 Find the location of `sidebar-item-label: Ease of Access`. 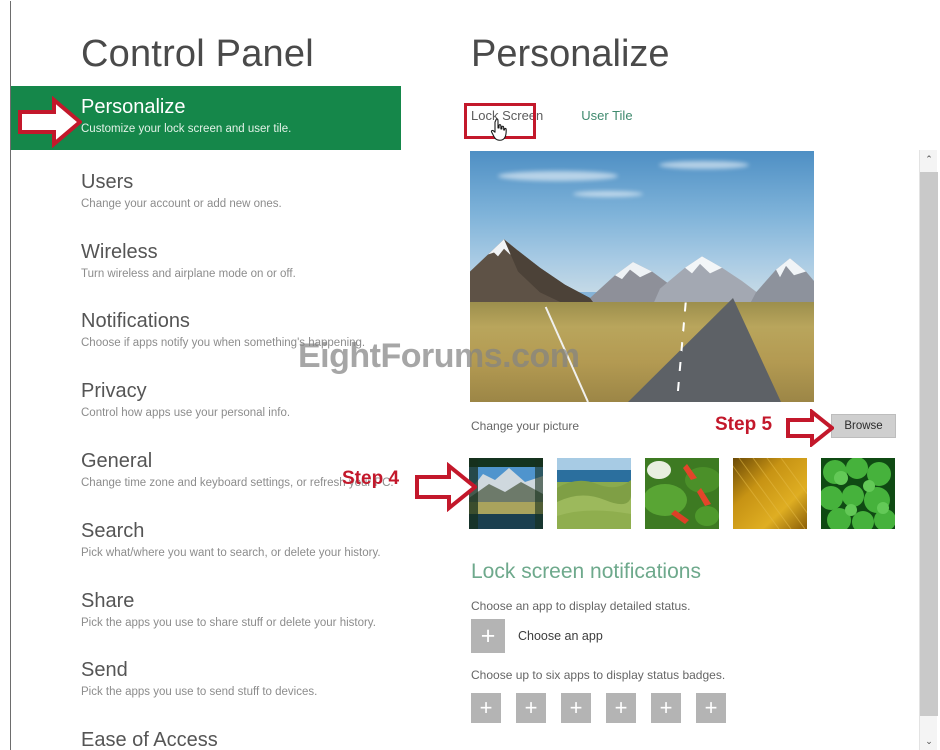

sidebar-item-label: Ease of Access is located at coordinates (149, 739).